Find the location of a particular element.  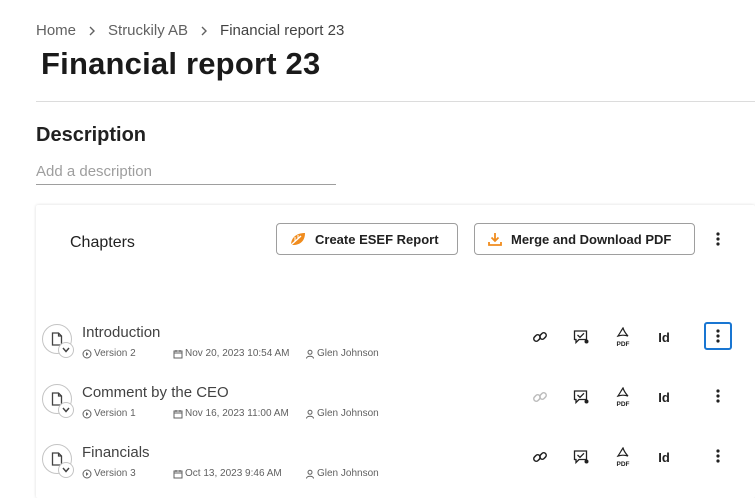

chapter-date: Nov 16, 2023 11:00 AM is located at coordinates (239, 413).